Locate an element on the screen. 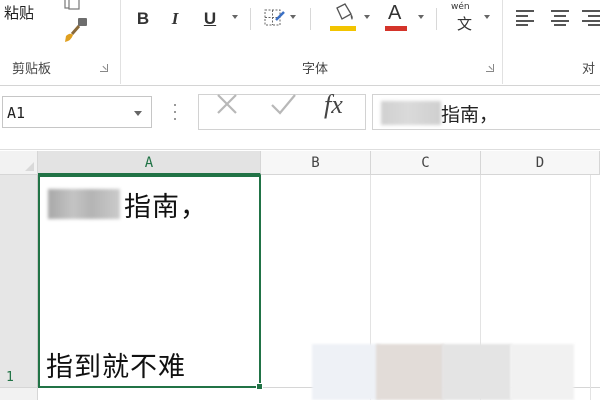  name-box-dropdown-icon is located at coordinates (138, 113).